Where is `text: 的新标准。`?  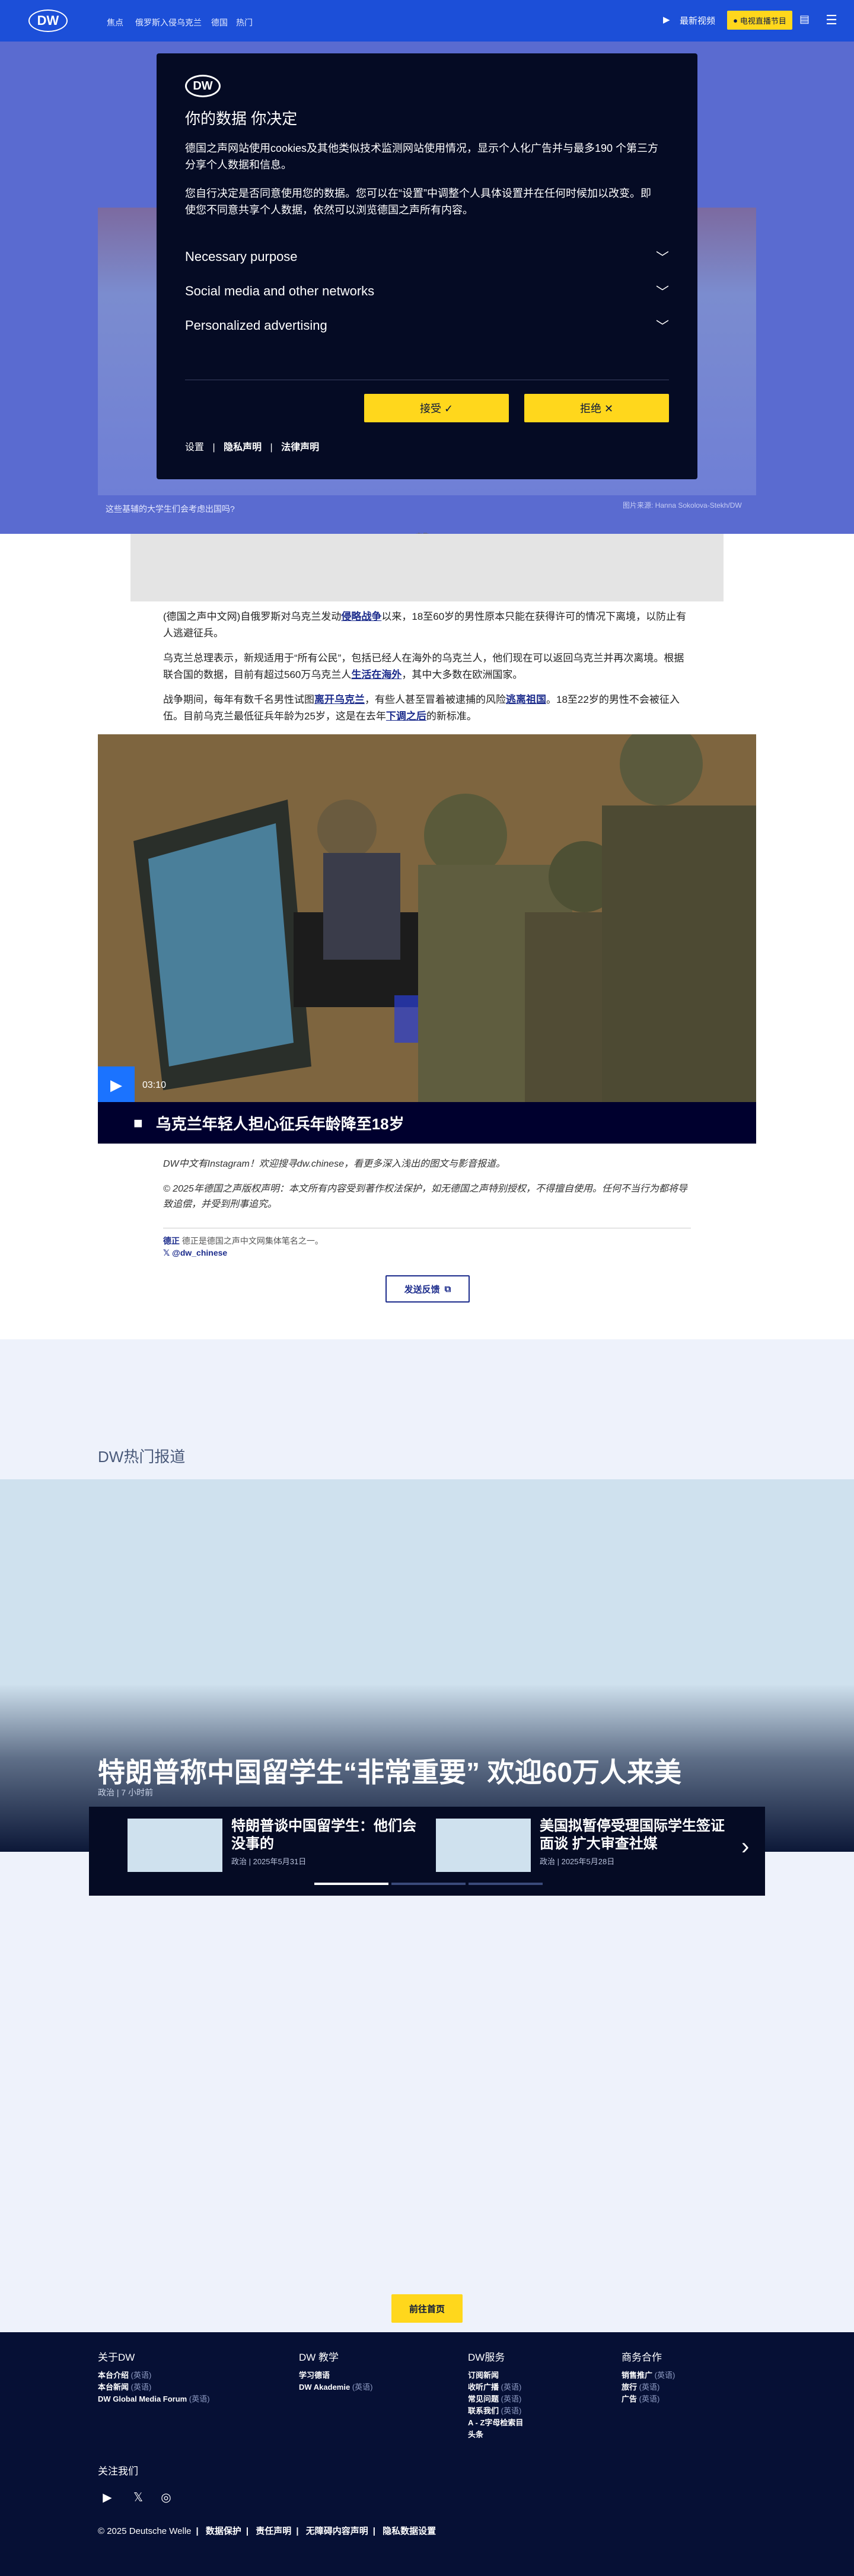 text: 的新标准。 is located at coordinates (452, 716).